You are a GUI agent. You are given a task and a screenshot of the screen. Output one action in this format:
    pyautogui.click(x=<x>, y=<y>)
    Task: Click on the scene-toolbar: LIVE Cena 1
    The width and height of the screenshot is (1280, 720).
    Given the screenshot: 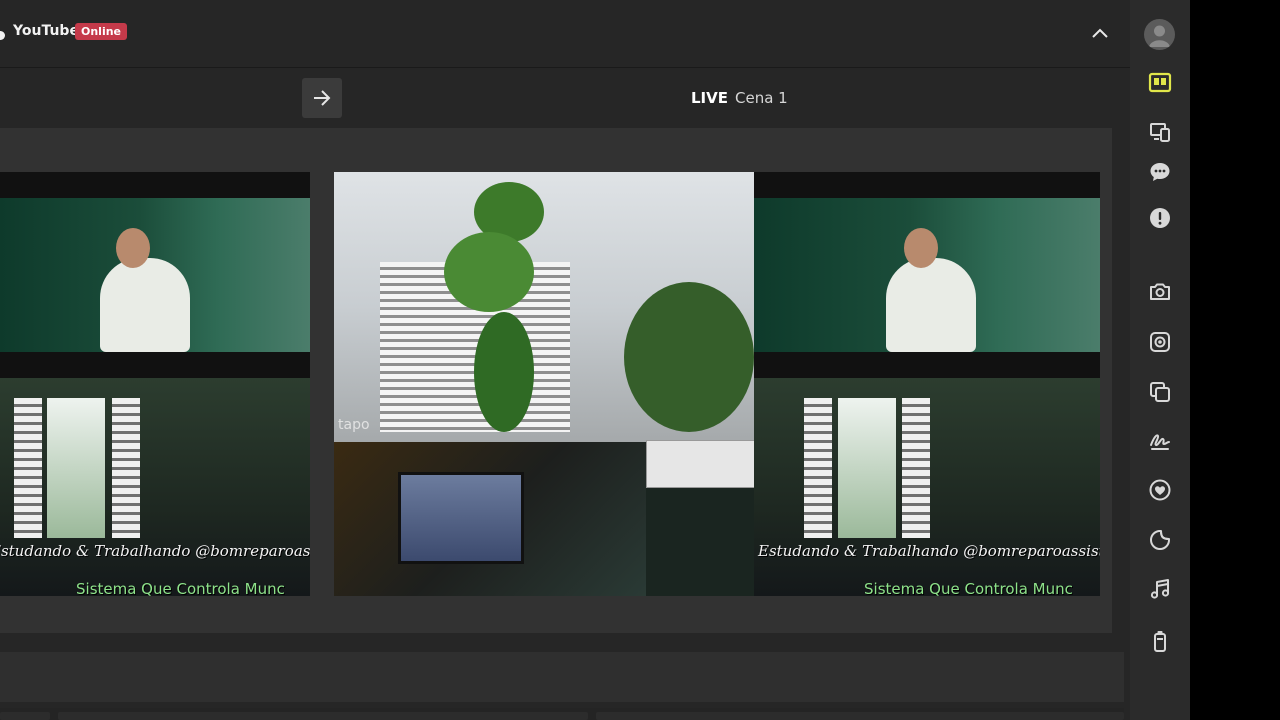 What is the action you would take?
    pyautogui.click(x=565, y=98)
    